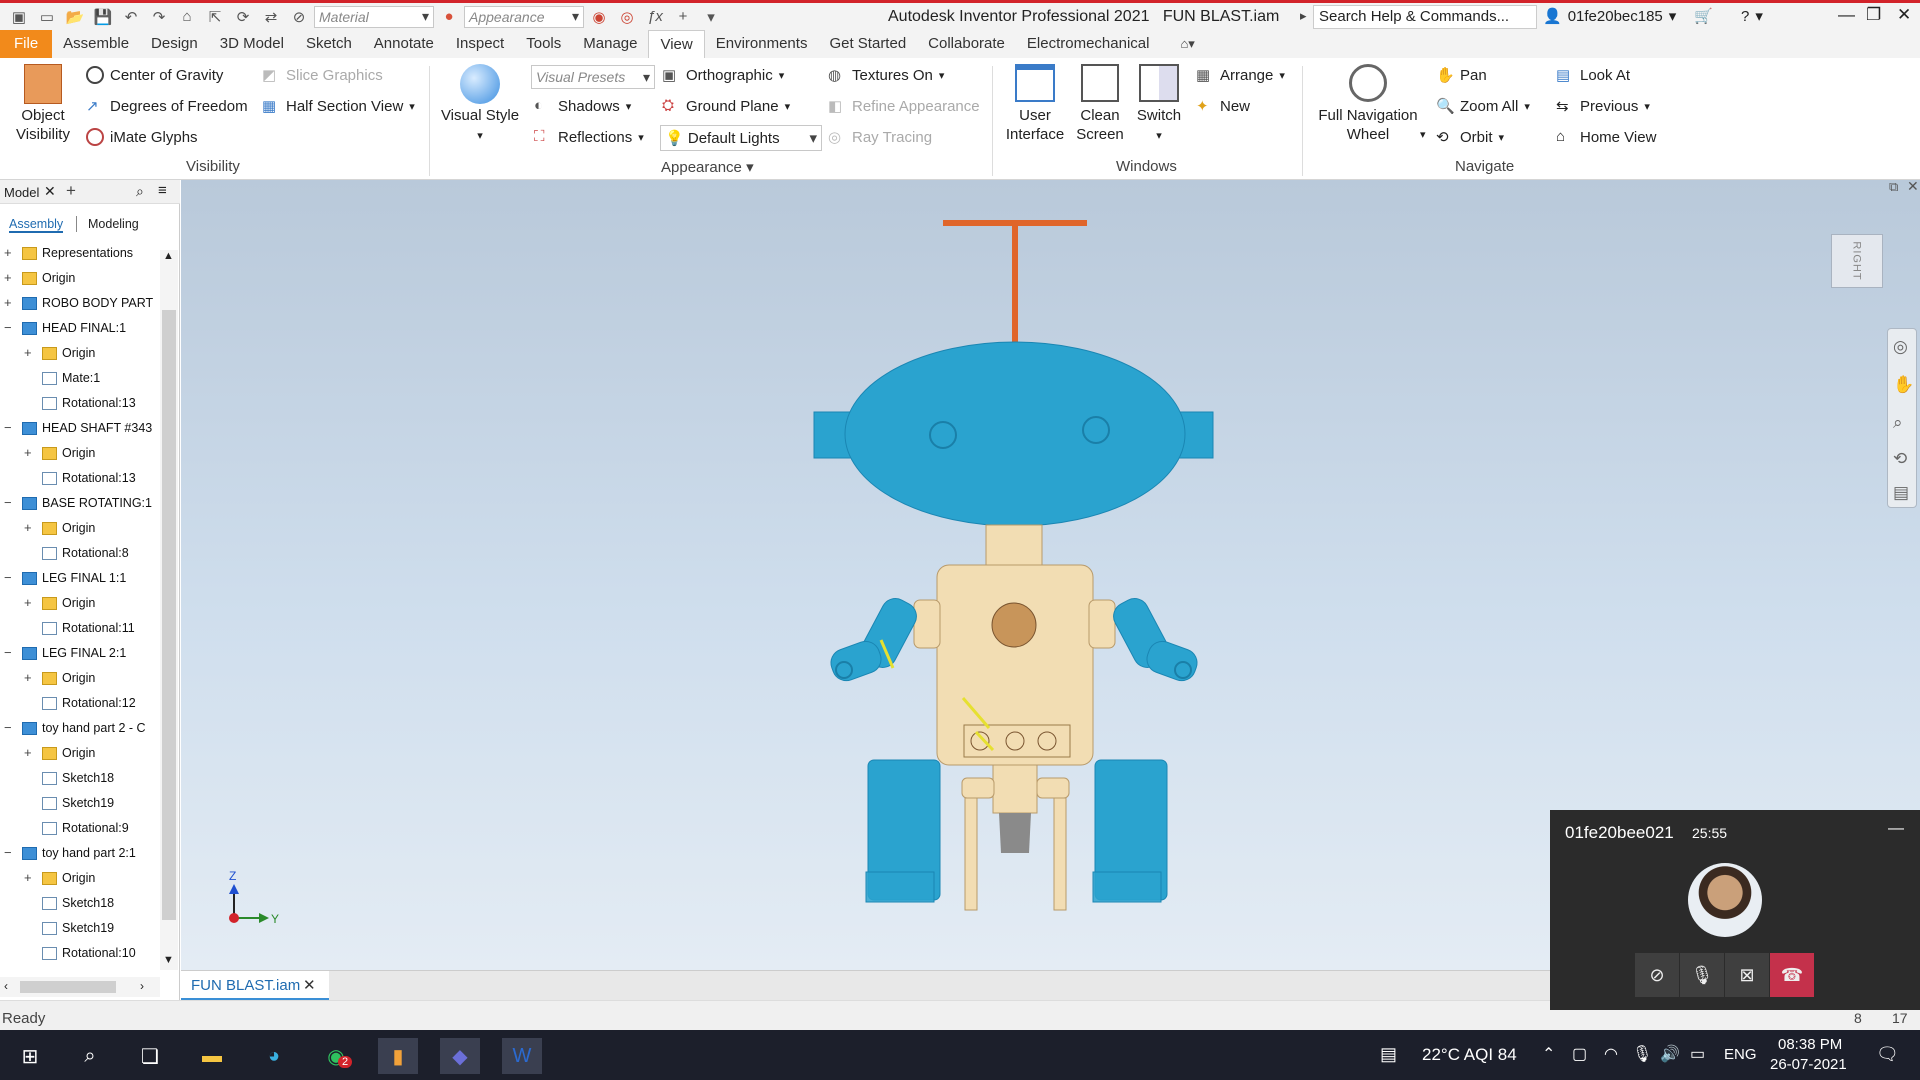 The image size is (1920, 1080). Describe the element at coordinates (71, 191) in the screenshot. I see `browser-add-icon: +` at that location.